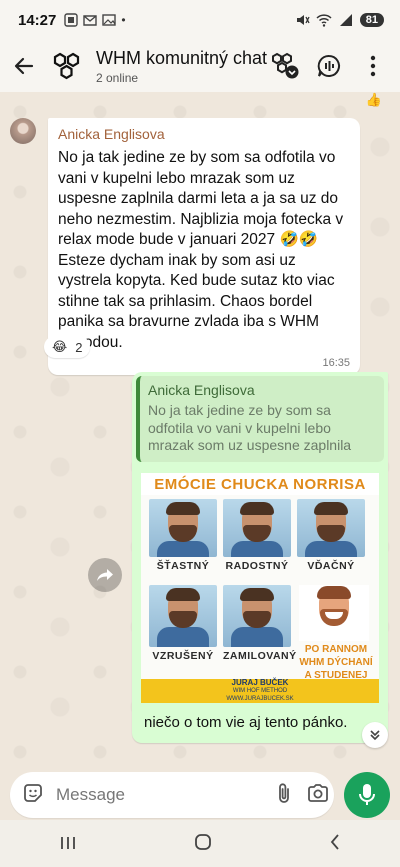 The height and width of the screenshot is (867, 400). I want to click on more-options-button, so click(373, 66).